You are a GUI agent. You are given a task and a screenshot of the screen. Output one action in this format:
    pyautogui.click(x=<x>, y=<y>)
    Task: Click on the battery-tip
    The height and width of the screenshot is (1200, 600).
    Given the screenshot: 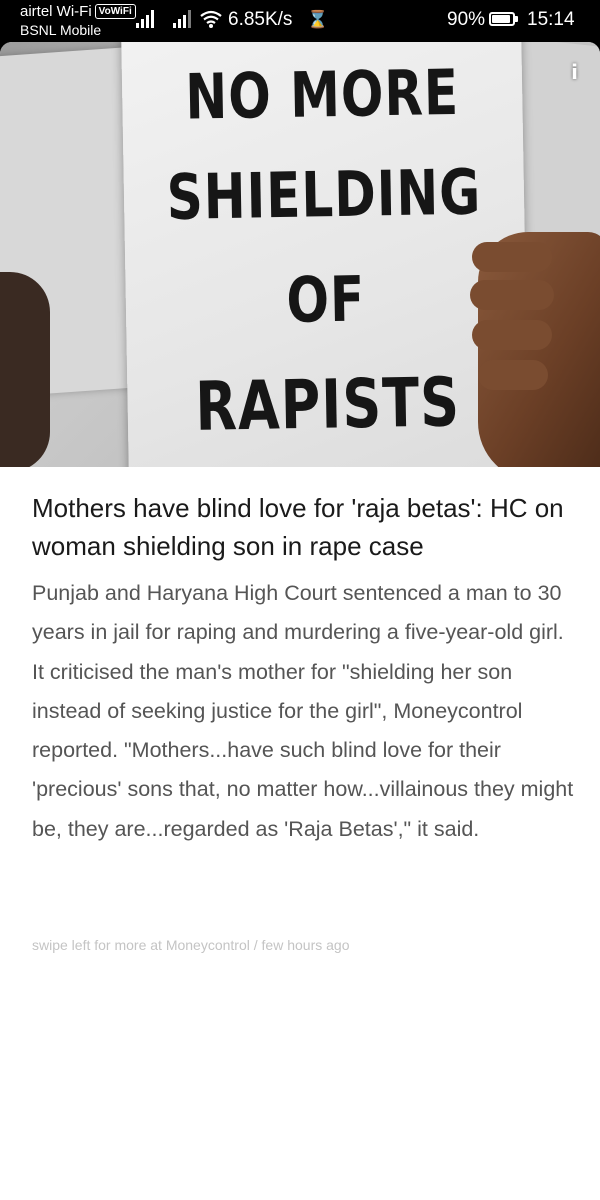 What is the action you would take?
    pyautogui.click(x=516, y=19)
    